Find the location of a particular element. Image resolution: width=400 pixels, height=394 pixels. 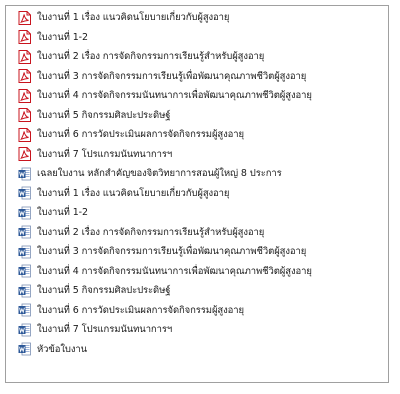

file-name: หัวข้อใบงาน is located at coordinates (62, 349).